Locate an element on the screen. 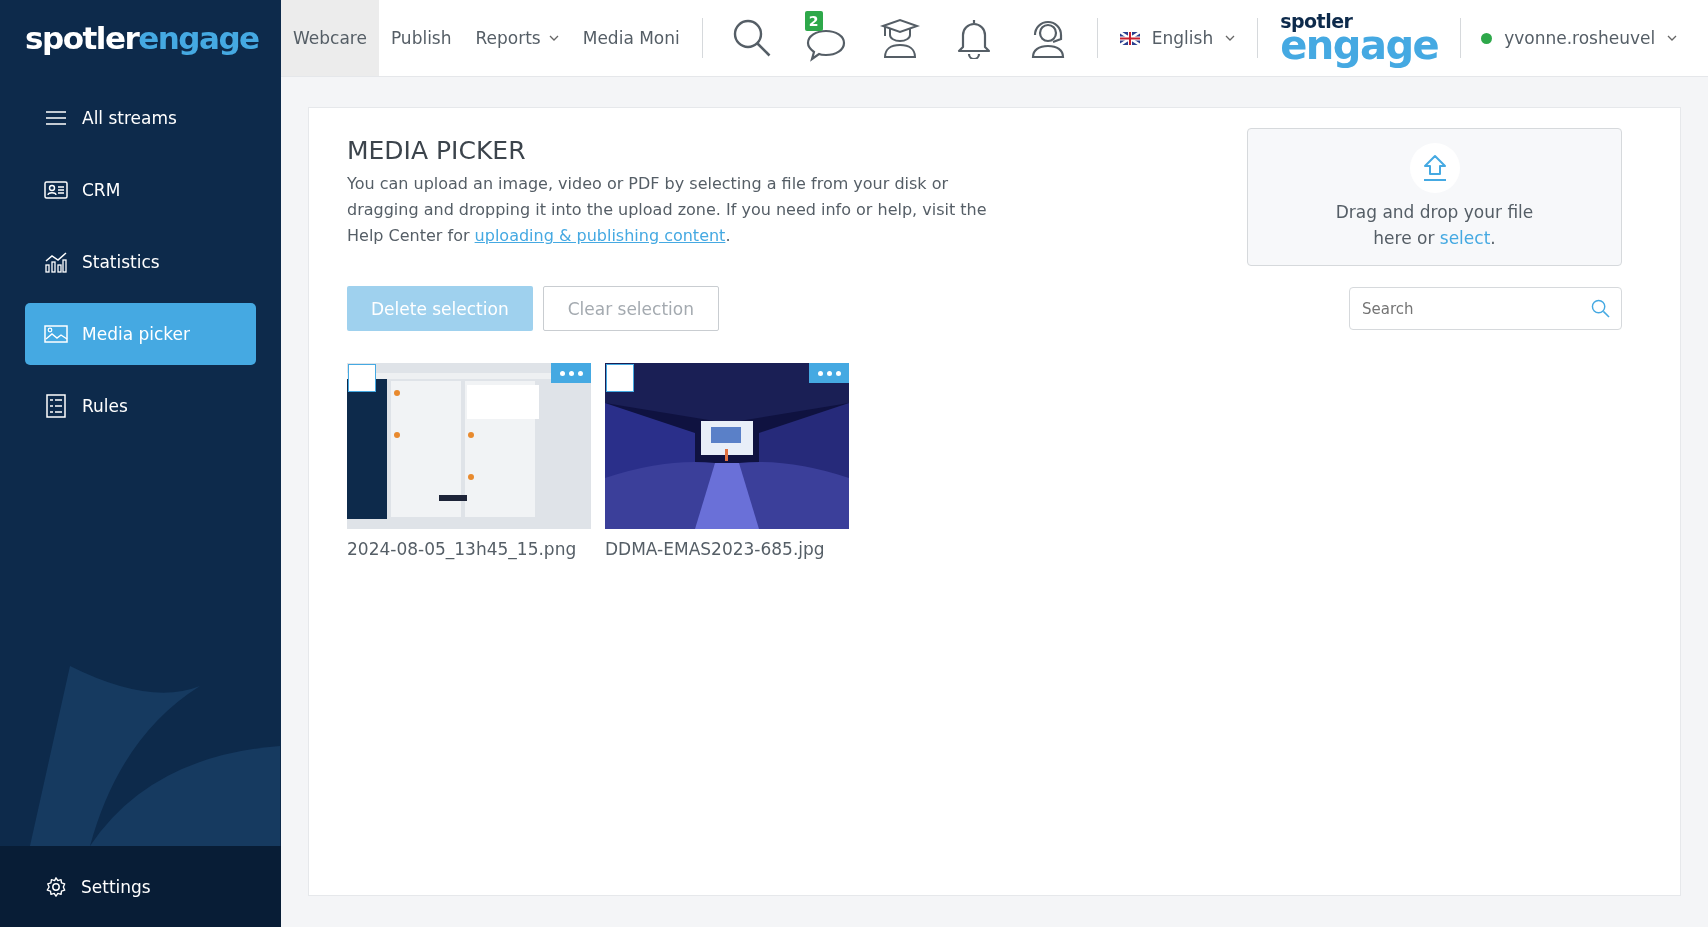 Image resolution: width=1708 pixels, height=927 pixels. sidebar-item: CRM is located at coordinates (140, 190).